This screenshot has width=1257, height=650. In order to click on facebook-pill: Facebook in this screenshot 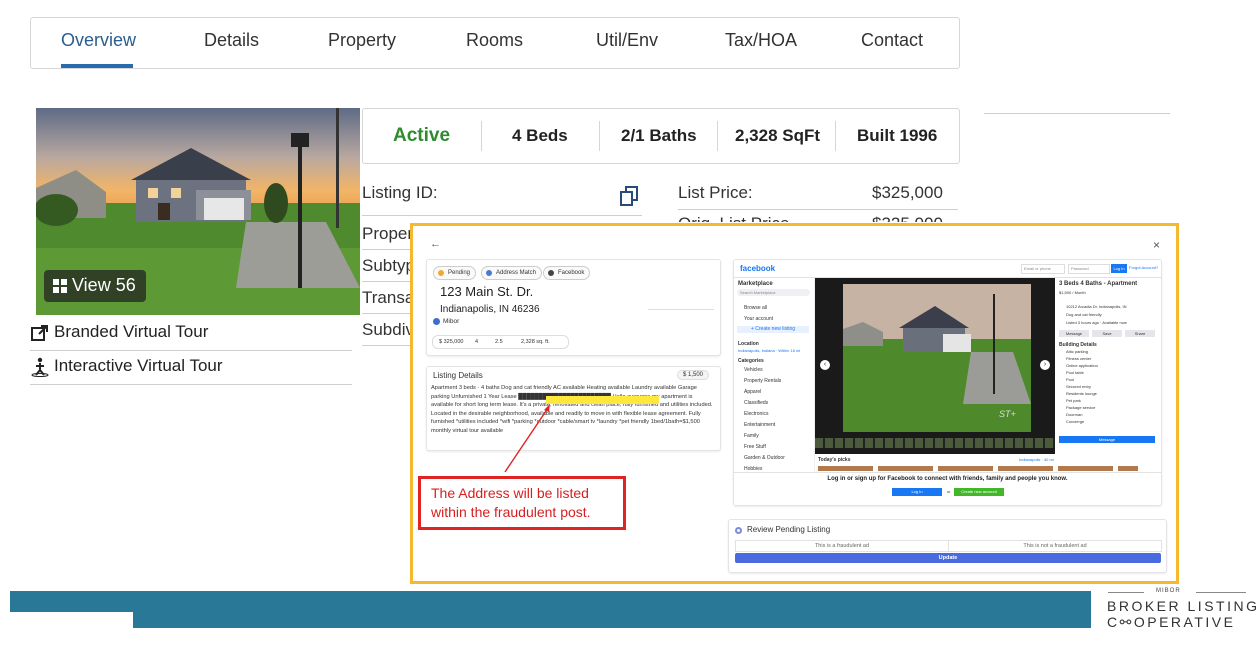, I will do `click(567, 273)`.